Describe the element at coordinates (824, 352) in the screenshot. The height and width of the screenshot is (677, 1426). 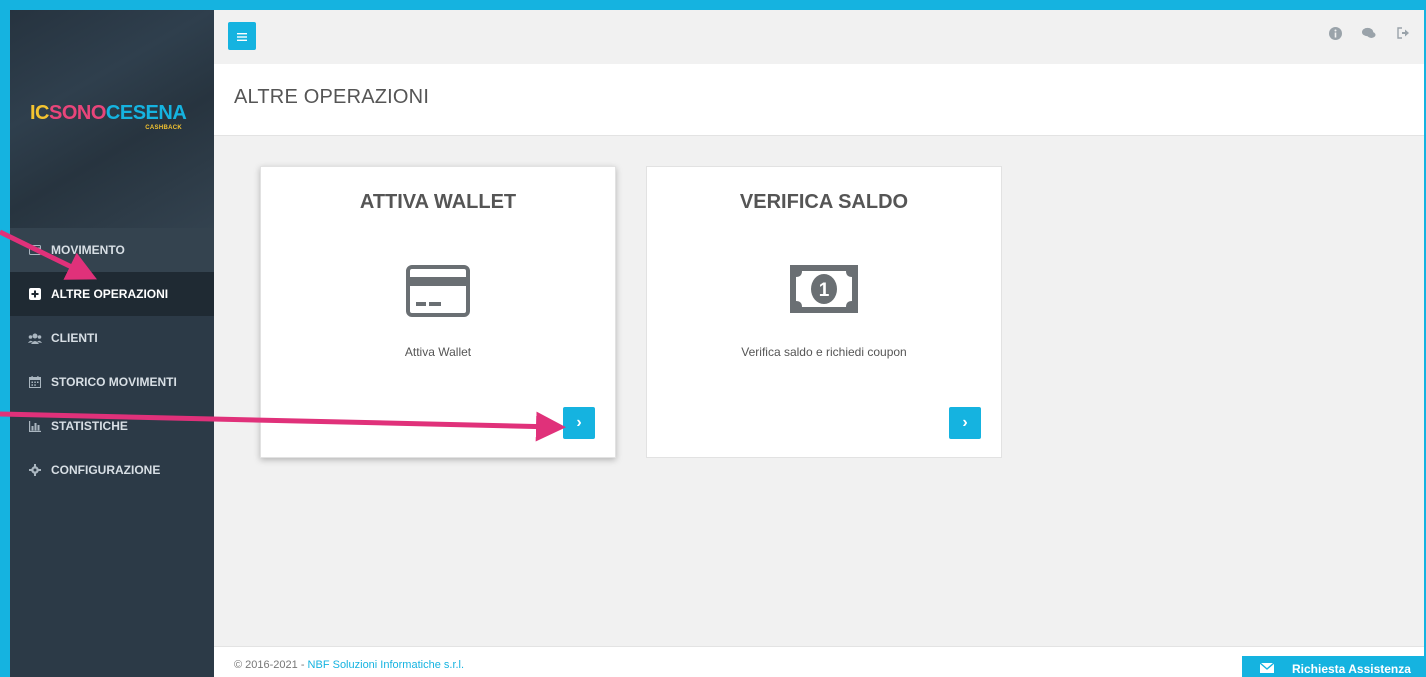
I see `card-description: Verifica saldo e richiedi coupon` at that location.